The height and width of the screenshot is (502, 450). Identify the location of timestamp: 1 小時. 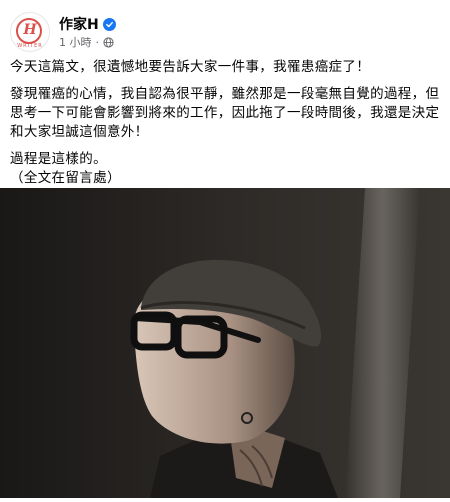
(75, 42).